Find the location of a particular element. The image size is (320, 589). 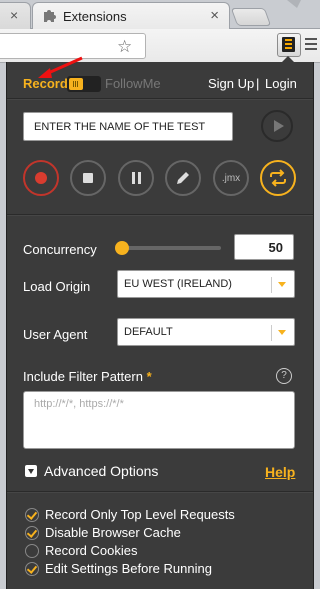

filter-pattern-label: Include Filter Pattern * is located at coordinates (87, 376).